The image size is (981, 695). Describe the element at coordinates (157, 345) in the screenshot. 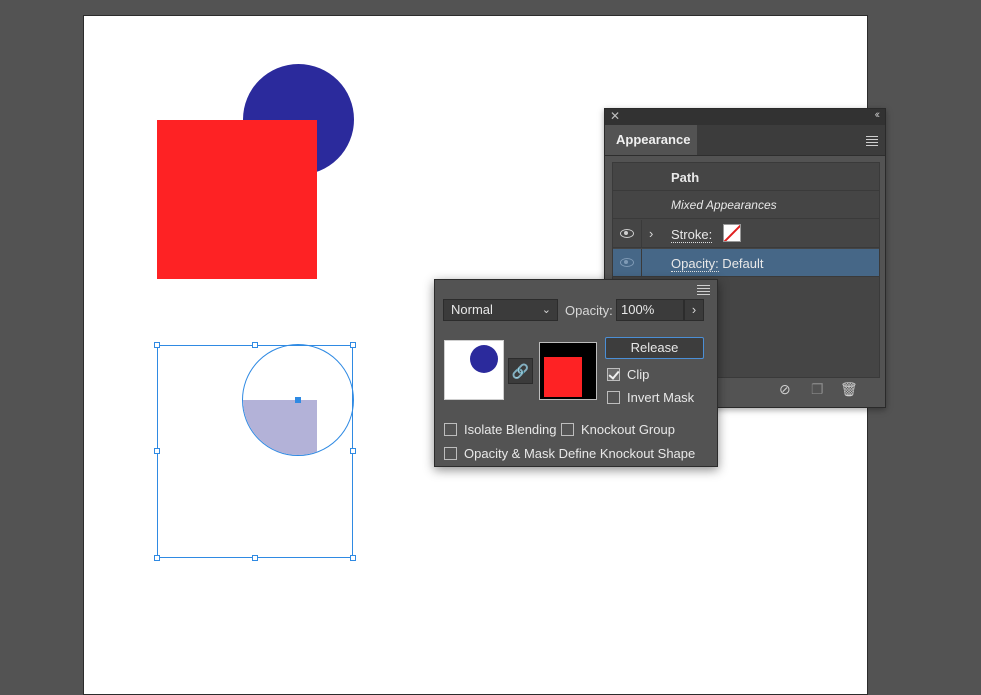

I see `resize-handle-top-left` at that location.